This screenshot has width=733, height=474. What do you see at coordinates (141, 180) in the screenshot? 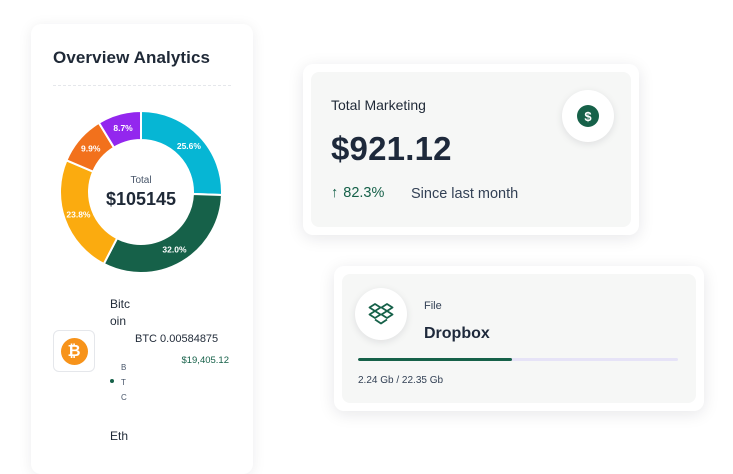
I see `donut-total-label: Total` at bounding box center [141, 180].